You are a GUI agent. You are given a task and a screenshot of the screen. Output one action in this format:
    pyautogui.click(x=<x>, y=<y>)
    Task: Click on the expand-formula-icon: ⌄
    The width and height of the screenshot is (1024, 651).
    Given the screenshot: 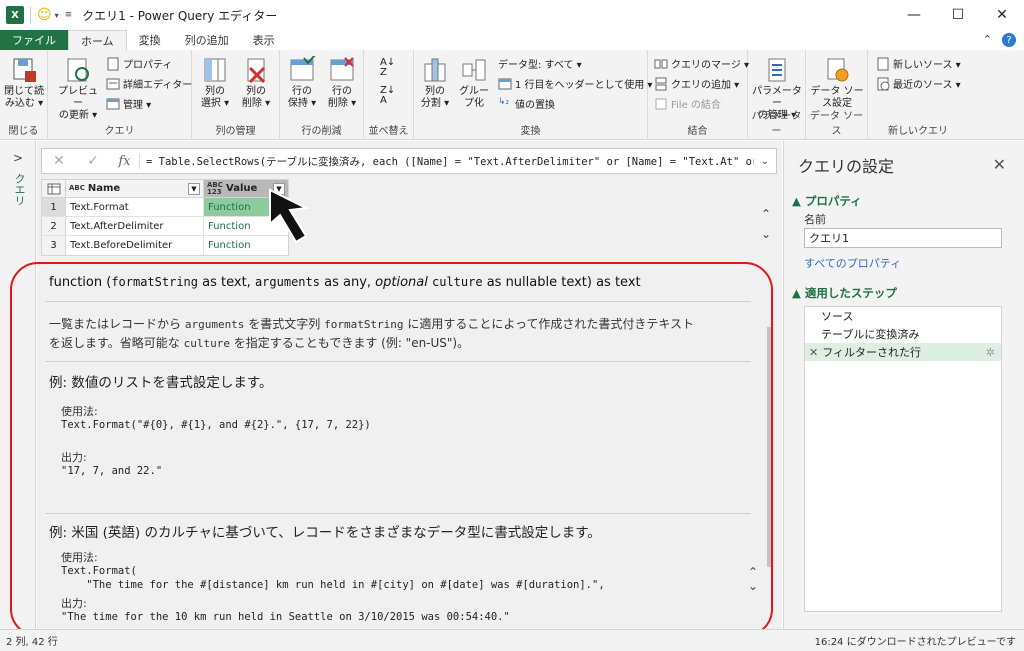 What is the action you would take?
    pyautogui.click(x=765, y=161)
    